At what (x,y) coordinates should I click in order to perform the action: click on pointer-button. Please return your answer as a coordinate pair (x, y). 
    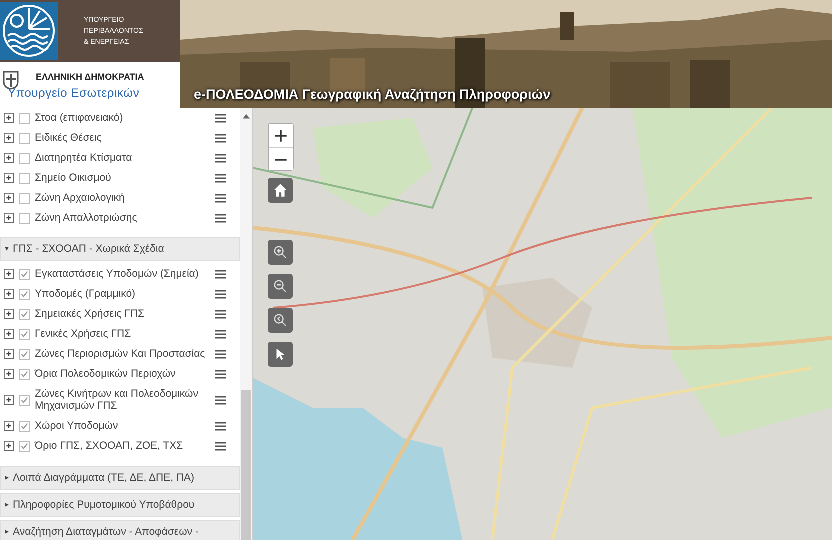
    Looking at the image, I should click on (280, 354).